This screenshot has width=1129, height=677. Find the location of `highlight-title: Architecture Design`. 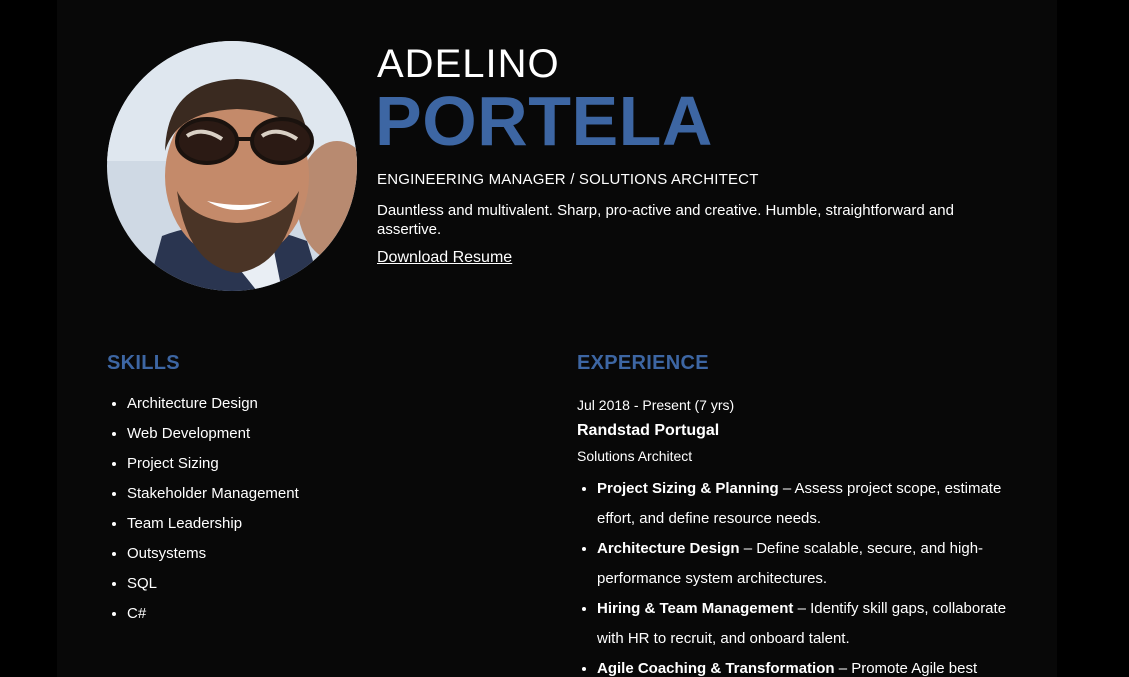

highlight-title: Architecture Design is located at coordinates (668, 548).